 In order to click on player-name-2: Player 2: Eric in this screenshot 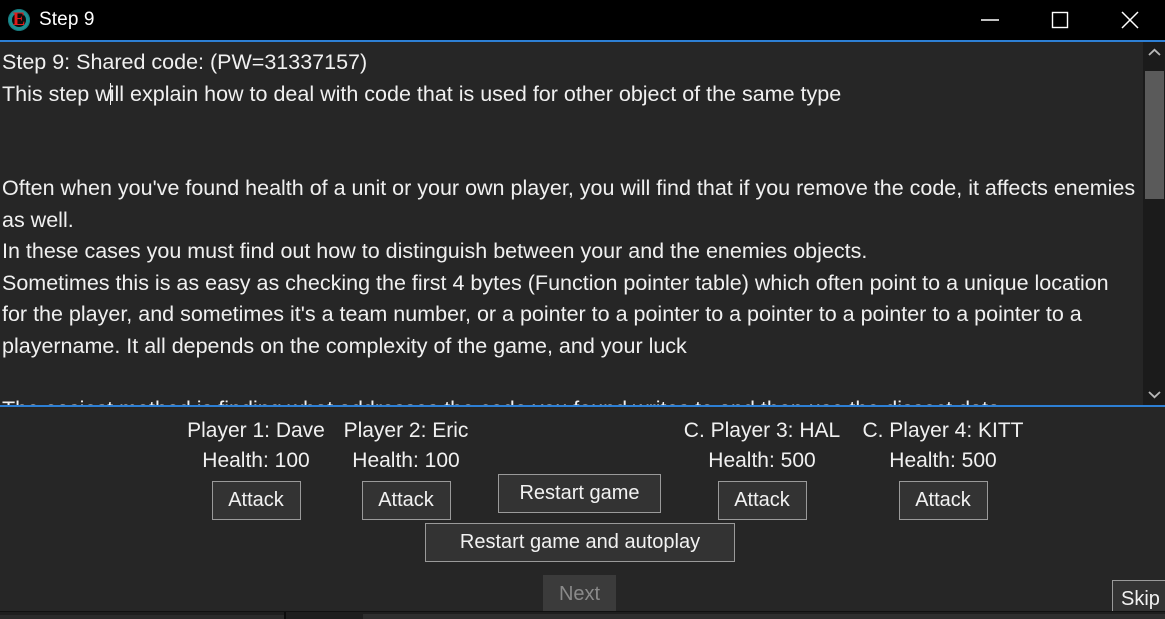, I will do `click(406, 430)`.